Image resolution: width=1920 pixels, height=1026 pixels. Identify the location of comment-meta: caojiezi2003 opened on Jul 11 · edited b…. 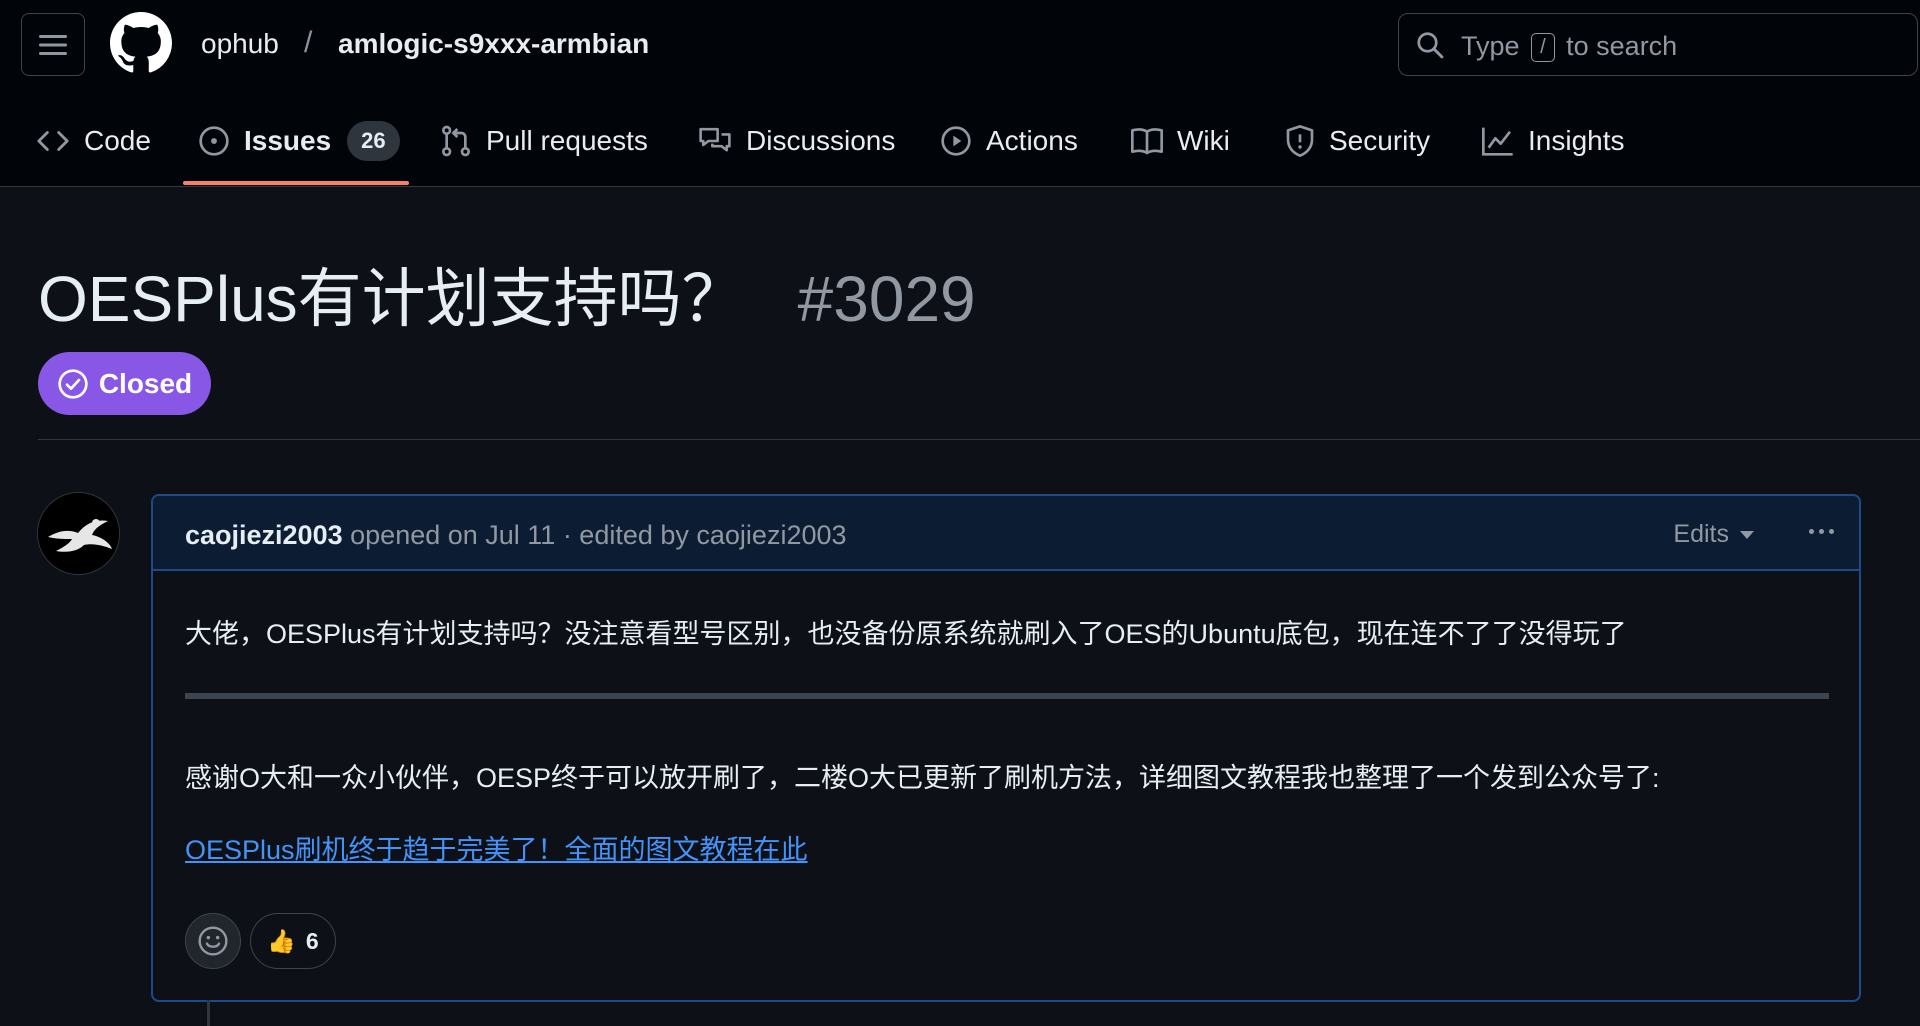
(516, 535).